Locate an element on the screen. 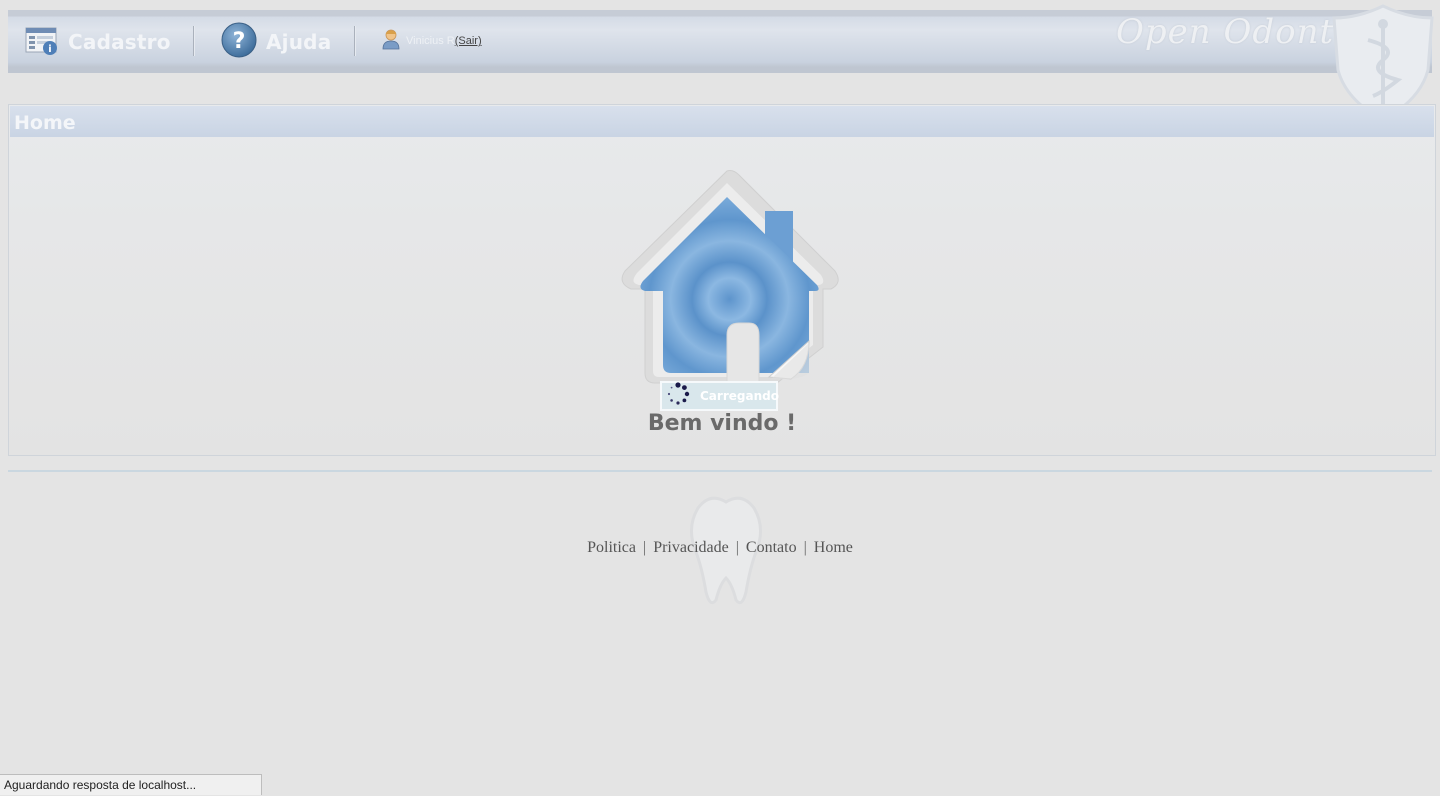 The width and height of the screenshot is (1440, 796). loading-indicator: Carregando is located at coordinates (719, 396).